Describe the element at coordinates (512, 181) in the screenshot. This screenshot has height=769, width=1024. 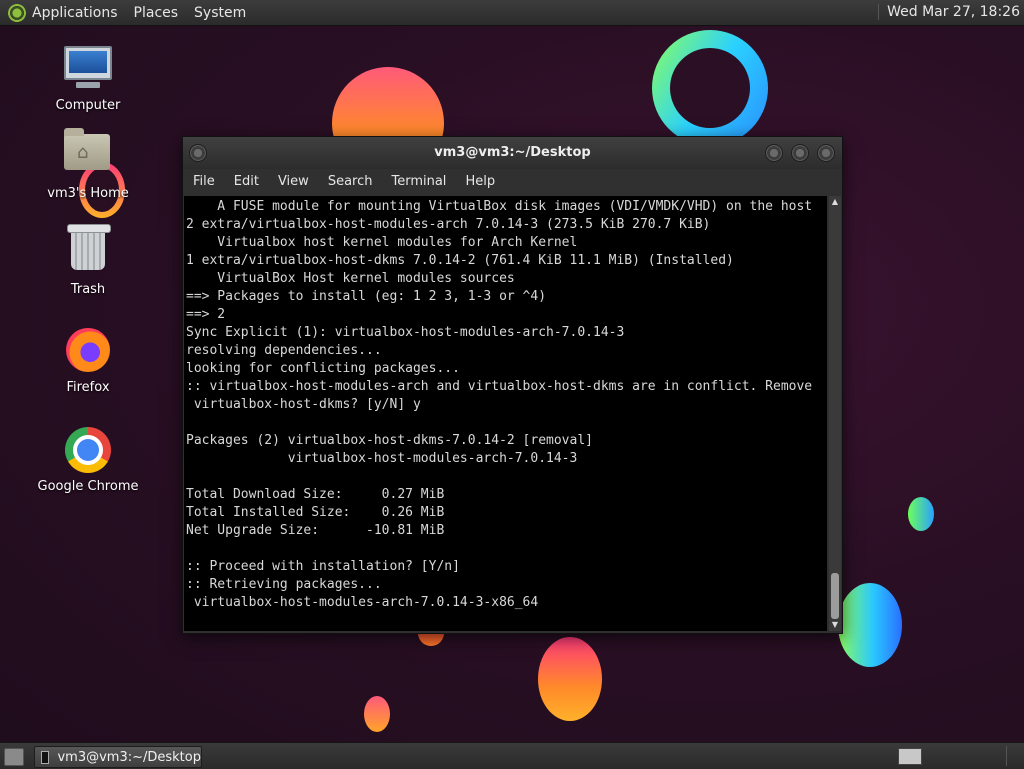
I see `terminal-menubar: File Edit View Search Terminal Help` at that location.